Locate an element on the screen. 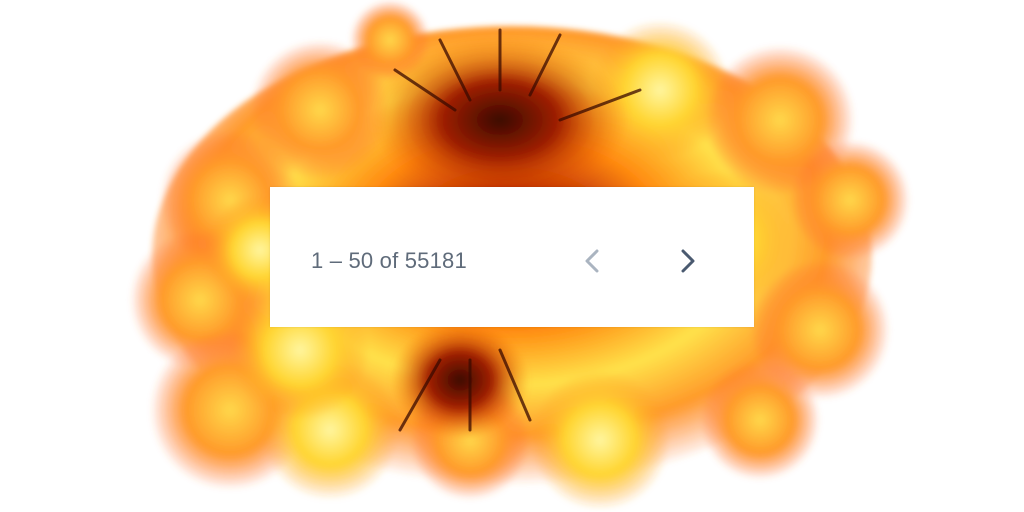 The width and height of the screenshot is (1024, 512). pagination-bar: 1 – 50 of 55181 is located at coordinates (512, 257).